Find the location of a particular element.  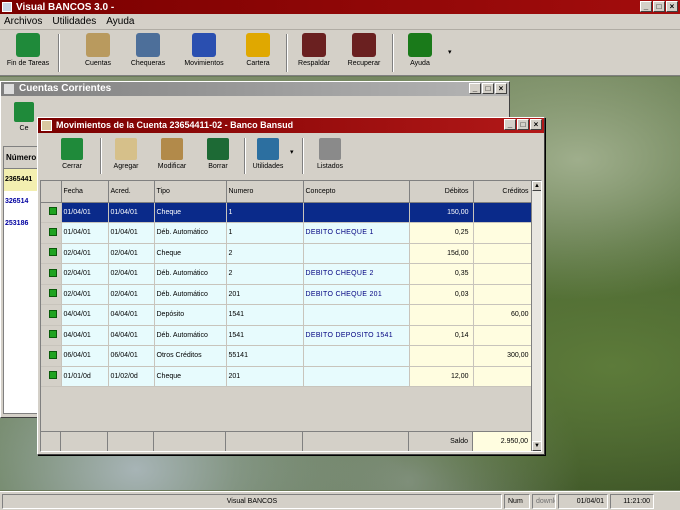

recuperar-button: Recuperar is located at coordinates (364, 53).